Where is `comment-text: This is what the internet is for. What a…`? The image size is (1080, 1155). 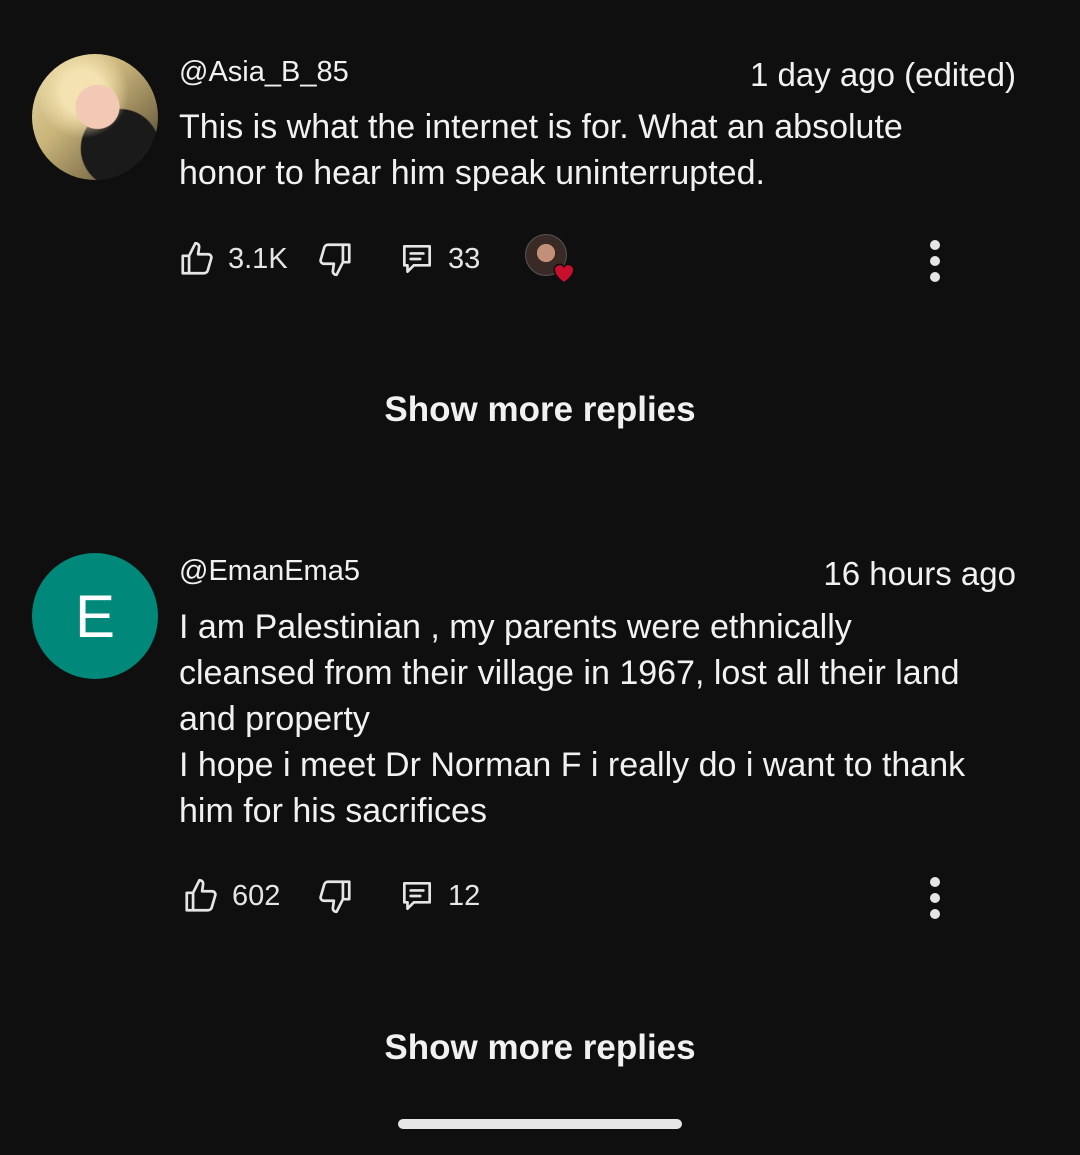 comment-text: This is what the internet is for. What a… is located at coordinates (541, 150).